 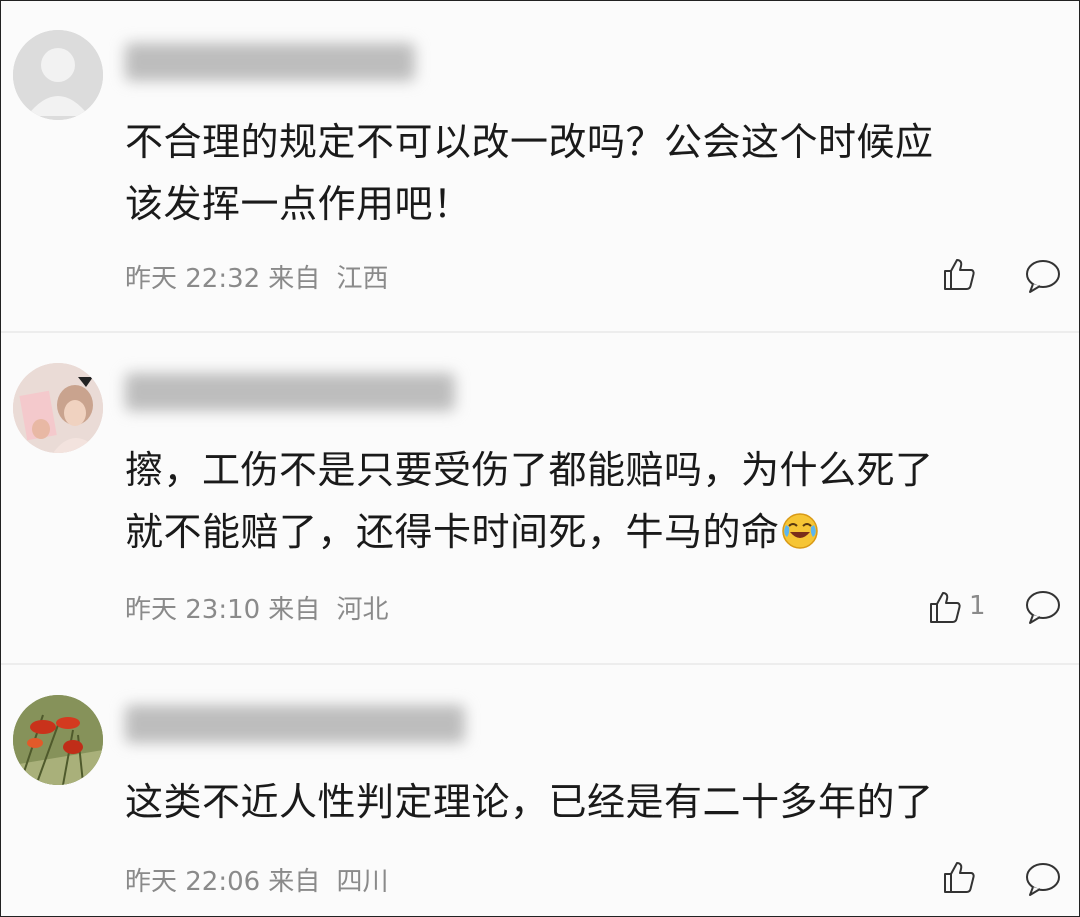 What do you see at coordinates (362, 279) in the screenshot?
I see `comment-location: 江西` at bounding box center [362, 279].